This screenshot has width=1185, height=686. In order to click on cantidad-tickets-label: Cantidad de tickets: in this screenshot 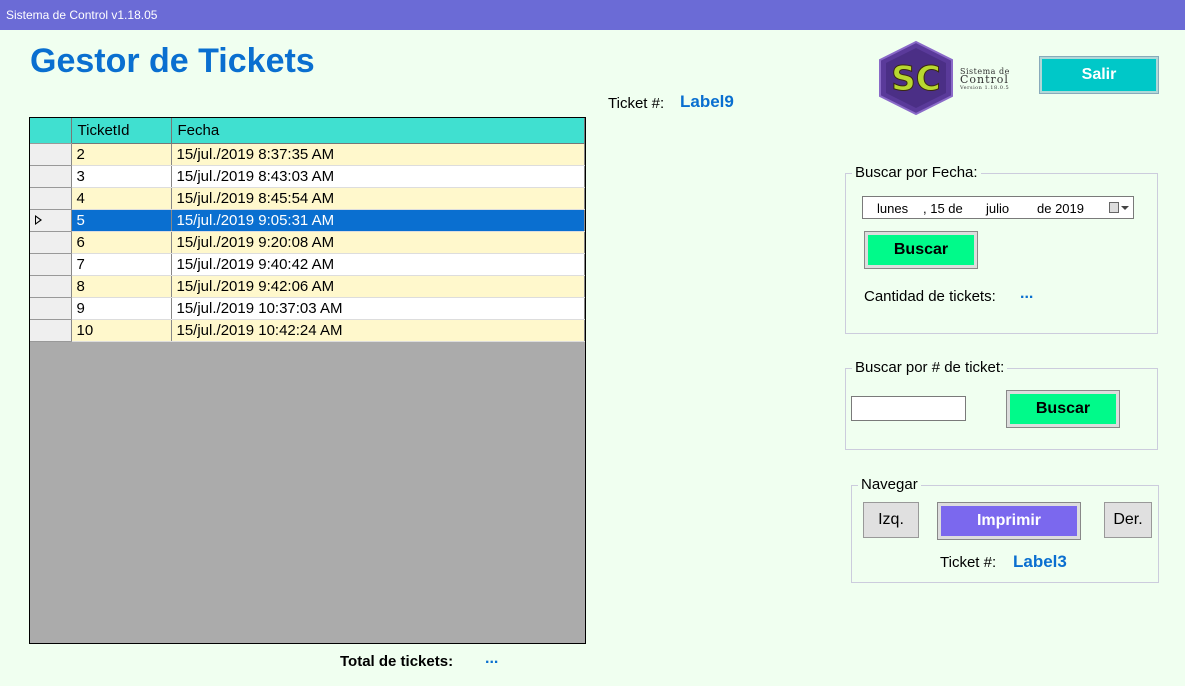, I will do `click(930, 296)`.